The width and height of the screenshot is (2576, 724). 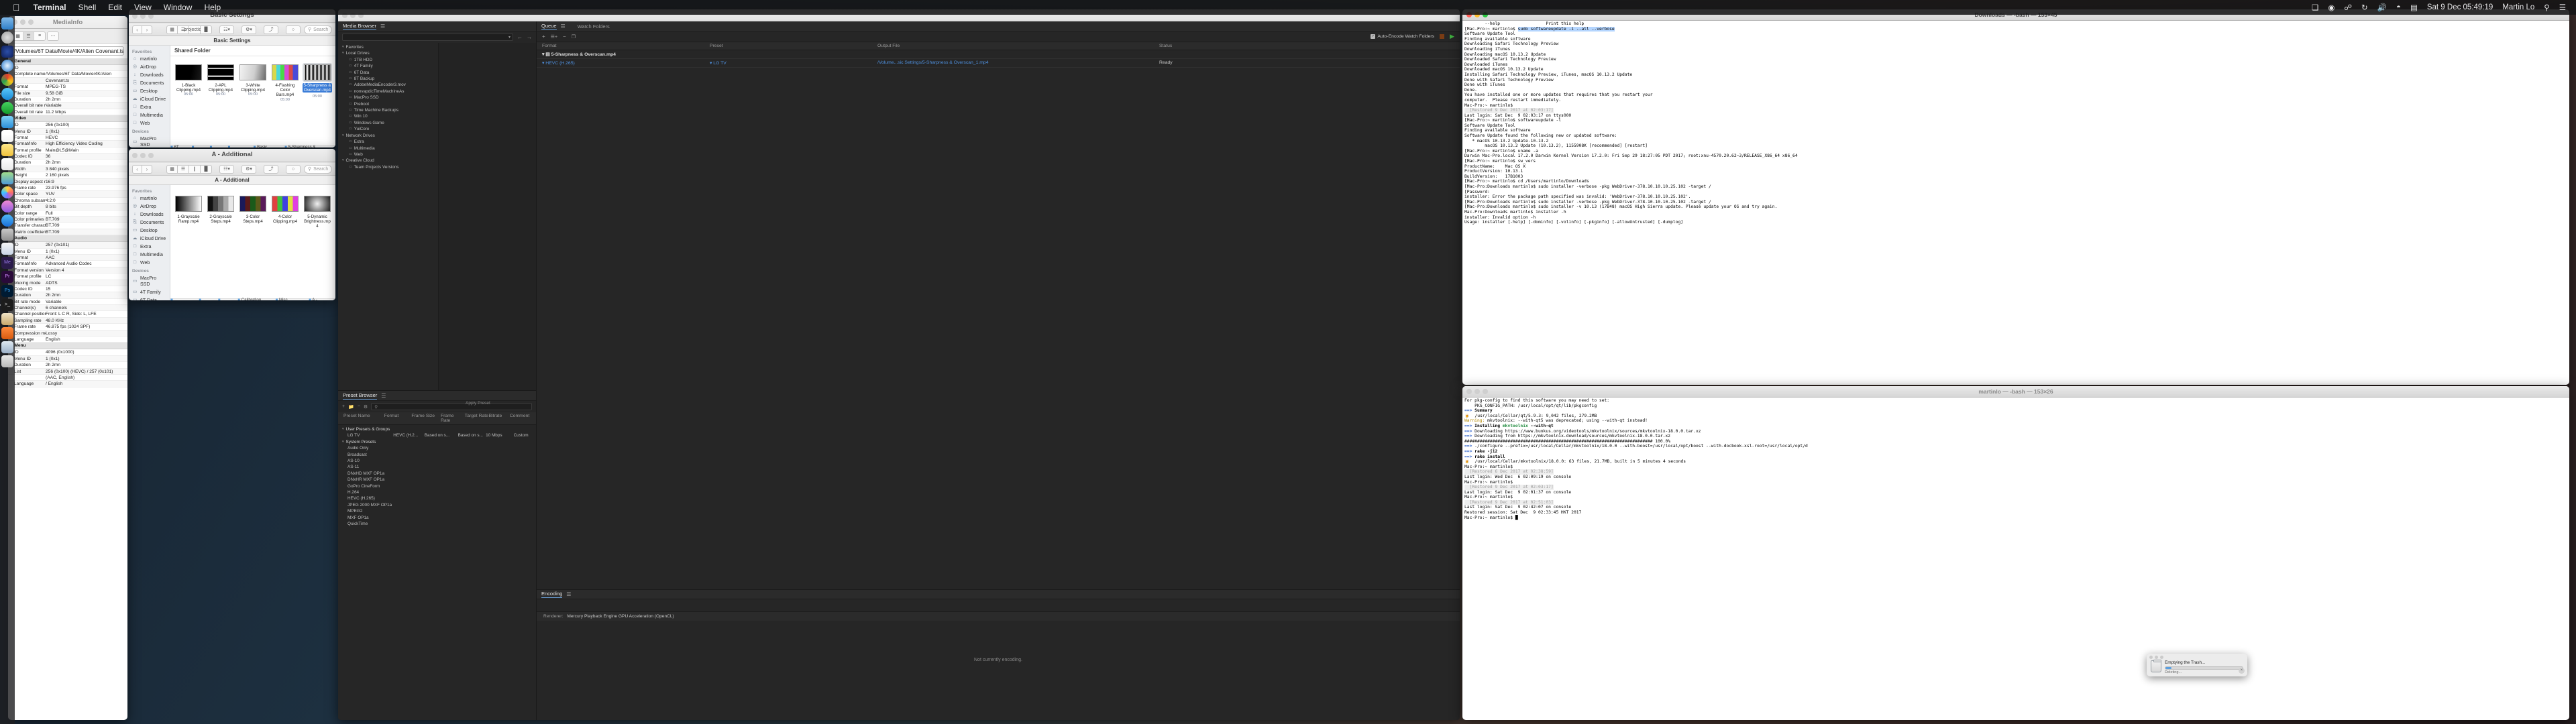 I want to click on list-view-icon: ☰, so click(x=28, y=36).